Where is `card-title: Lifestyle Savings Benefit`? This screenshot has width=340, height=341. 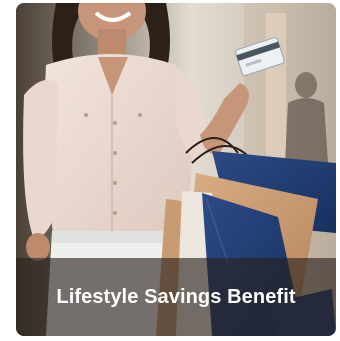
card-title: Lifestyle Savings Benefit is located at coordinates (176, 296).